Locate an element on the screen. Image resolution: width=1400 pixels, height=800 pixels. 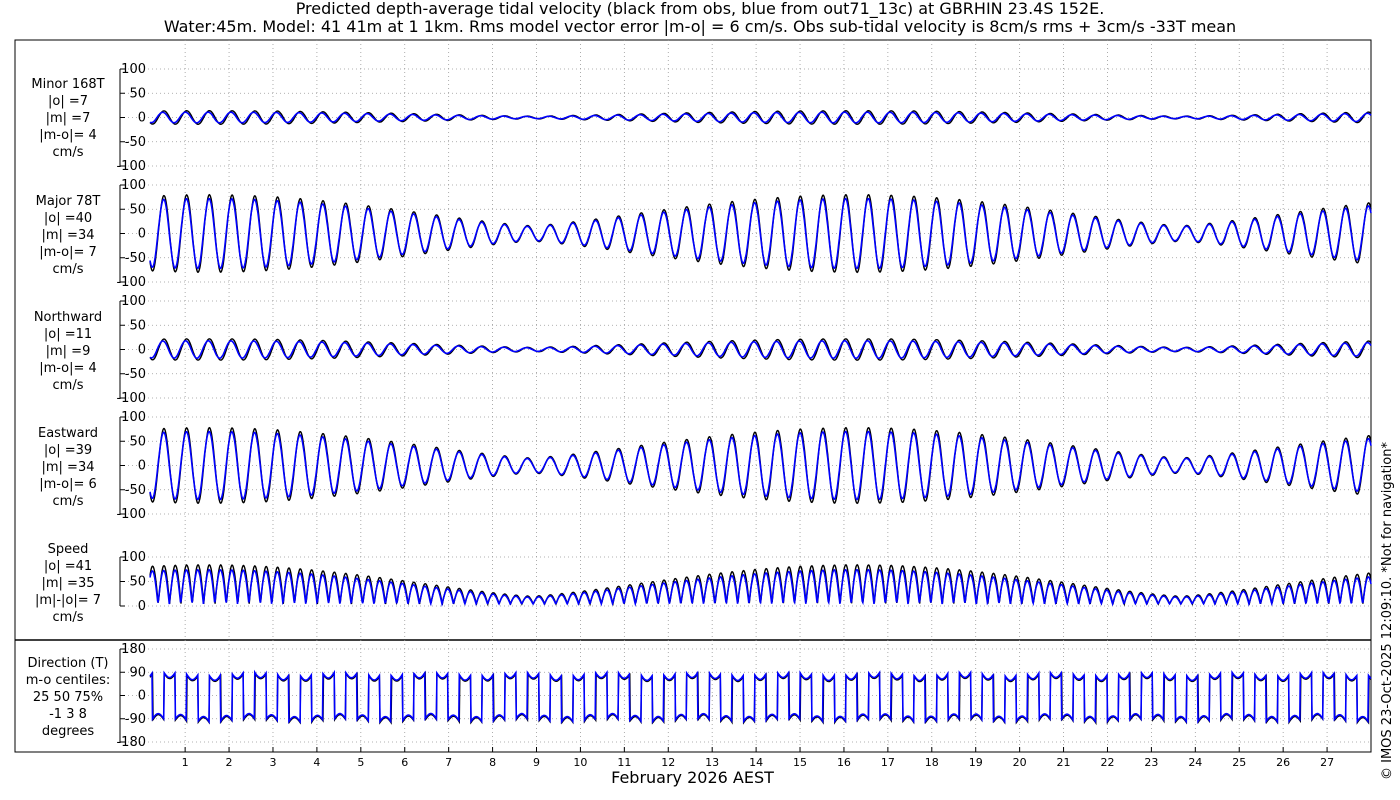
panel-label-line: -1 3 8 is located at coordinates (68, 714).